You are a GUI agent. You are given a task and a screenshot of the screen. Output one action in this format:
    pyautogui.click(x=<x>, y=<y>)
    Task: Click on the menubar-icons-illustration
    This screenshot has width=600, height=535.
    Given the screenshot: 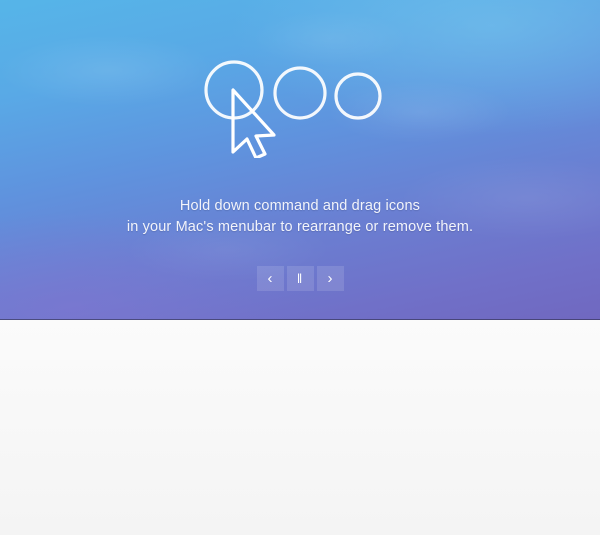 What is the action you would take?
    pyautogui.click(x=293, y=109)
    